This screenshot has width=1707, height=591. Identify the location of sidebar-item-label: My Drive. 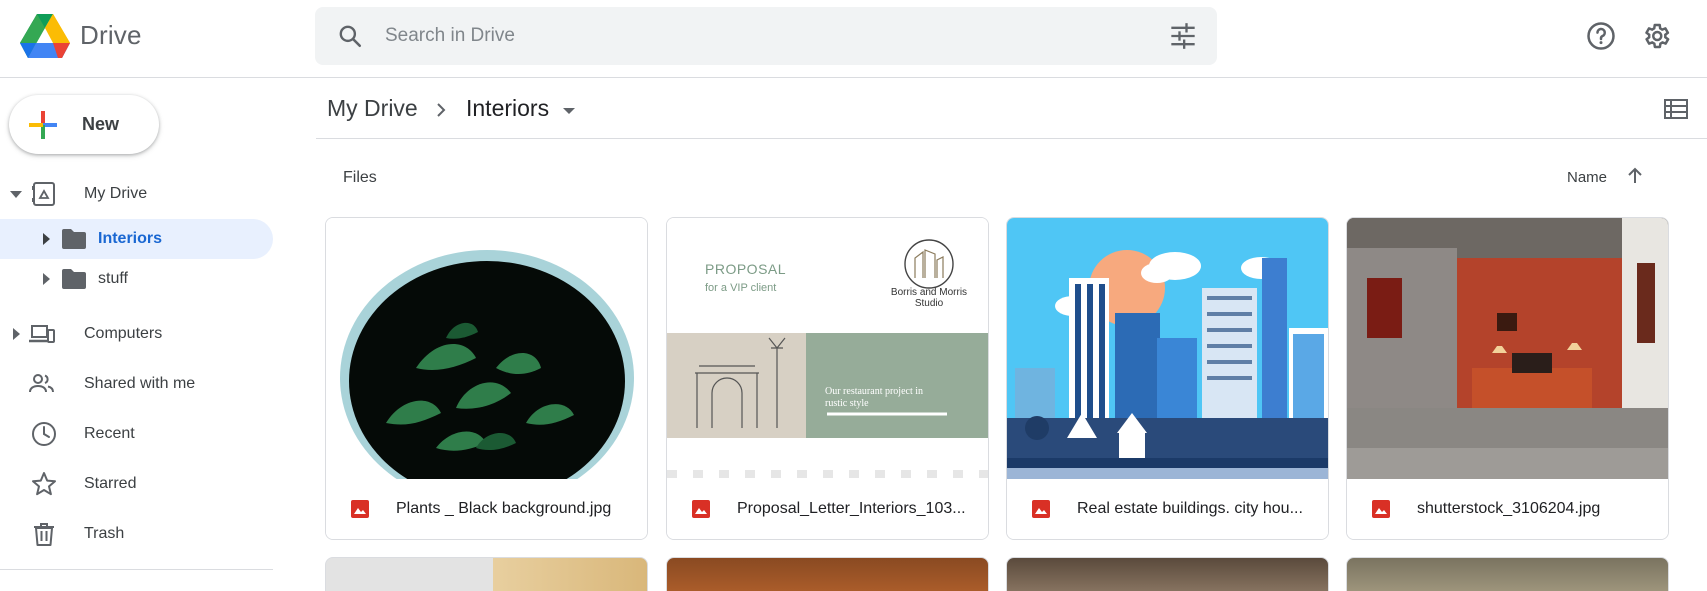
(116, 193).